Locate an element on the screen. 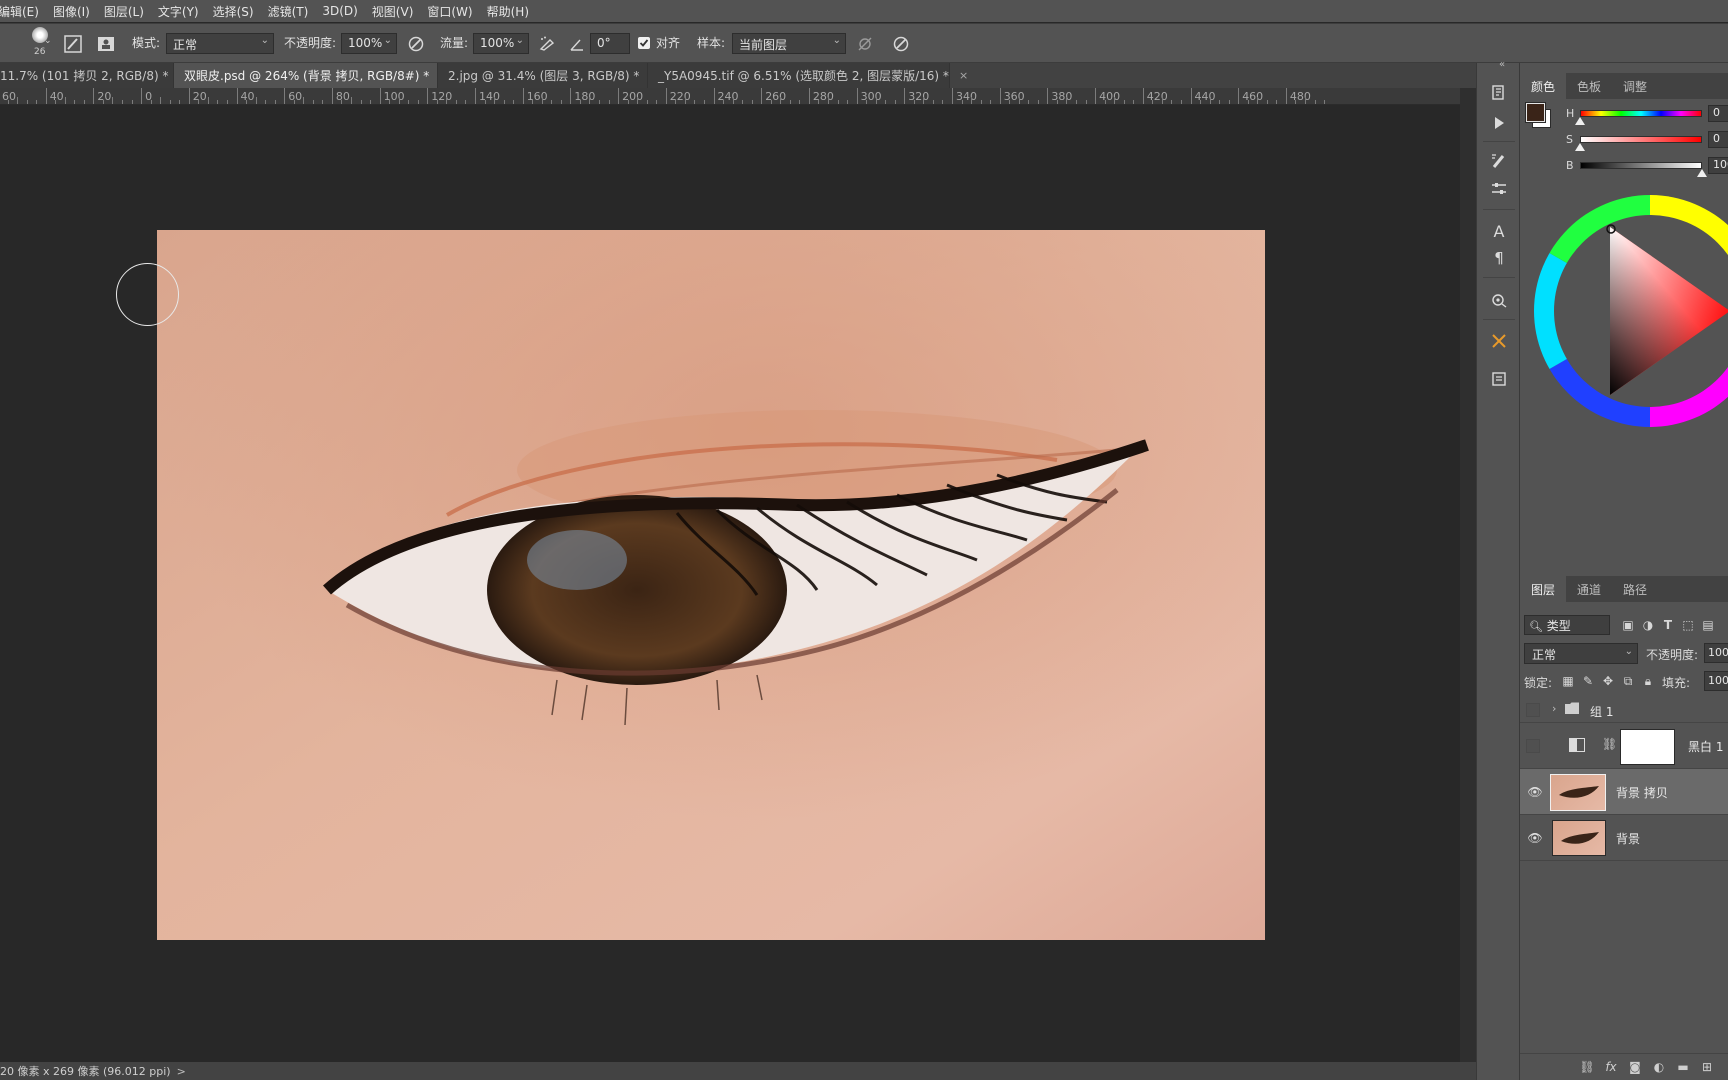 This screenshot has height=1080, width=1728. brightness-slider: B 100 is located at coordinates (1624, 167).